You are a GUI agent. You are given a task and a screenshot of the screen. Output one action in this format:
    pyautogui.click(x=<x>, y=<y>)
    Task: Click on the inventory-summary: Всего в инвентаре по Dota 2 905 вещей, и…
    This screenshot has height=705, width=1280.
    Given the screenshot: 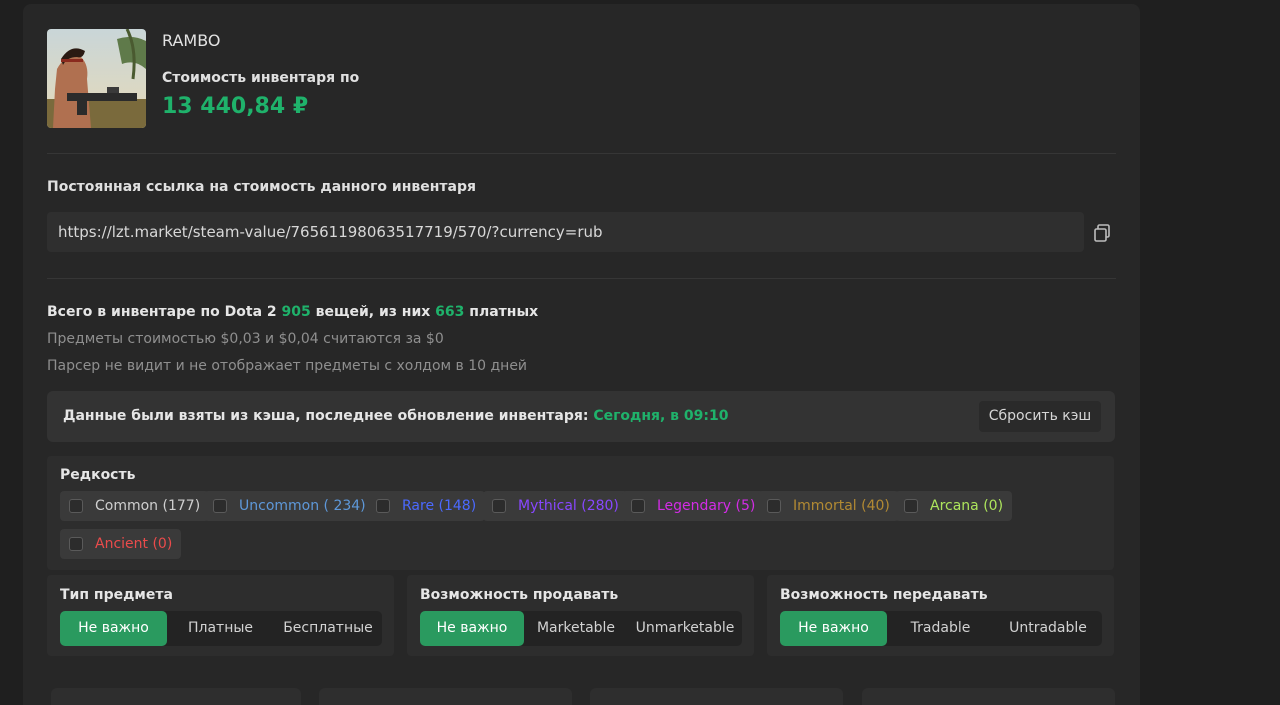 What is the action you would take?
    pyautogui.click(x=292, y=312)
    